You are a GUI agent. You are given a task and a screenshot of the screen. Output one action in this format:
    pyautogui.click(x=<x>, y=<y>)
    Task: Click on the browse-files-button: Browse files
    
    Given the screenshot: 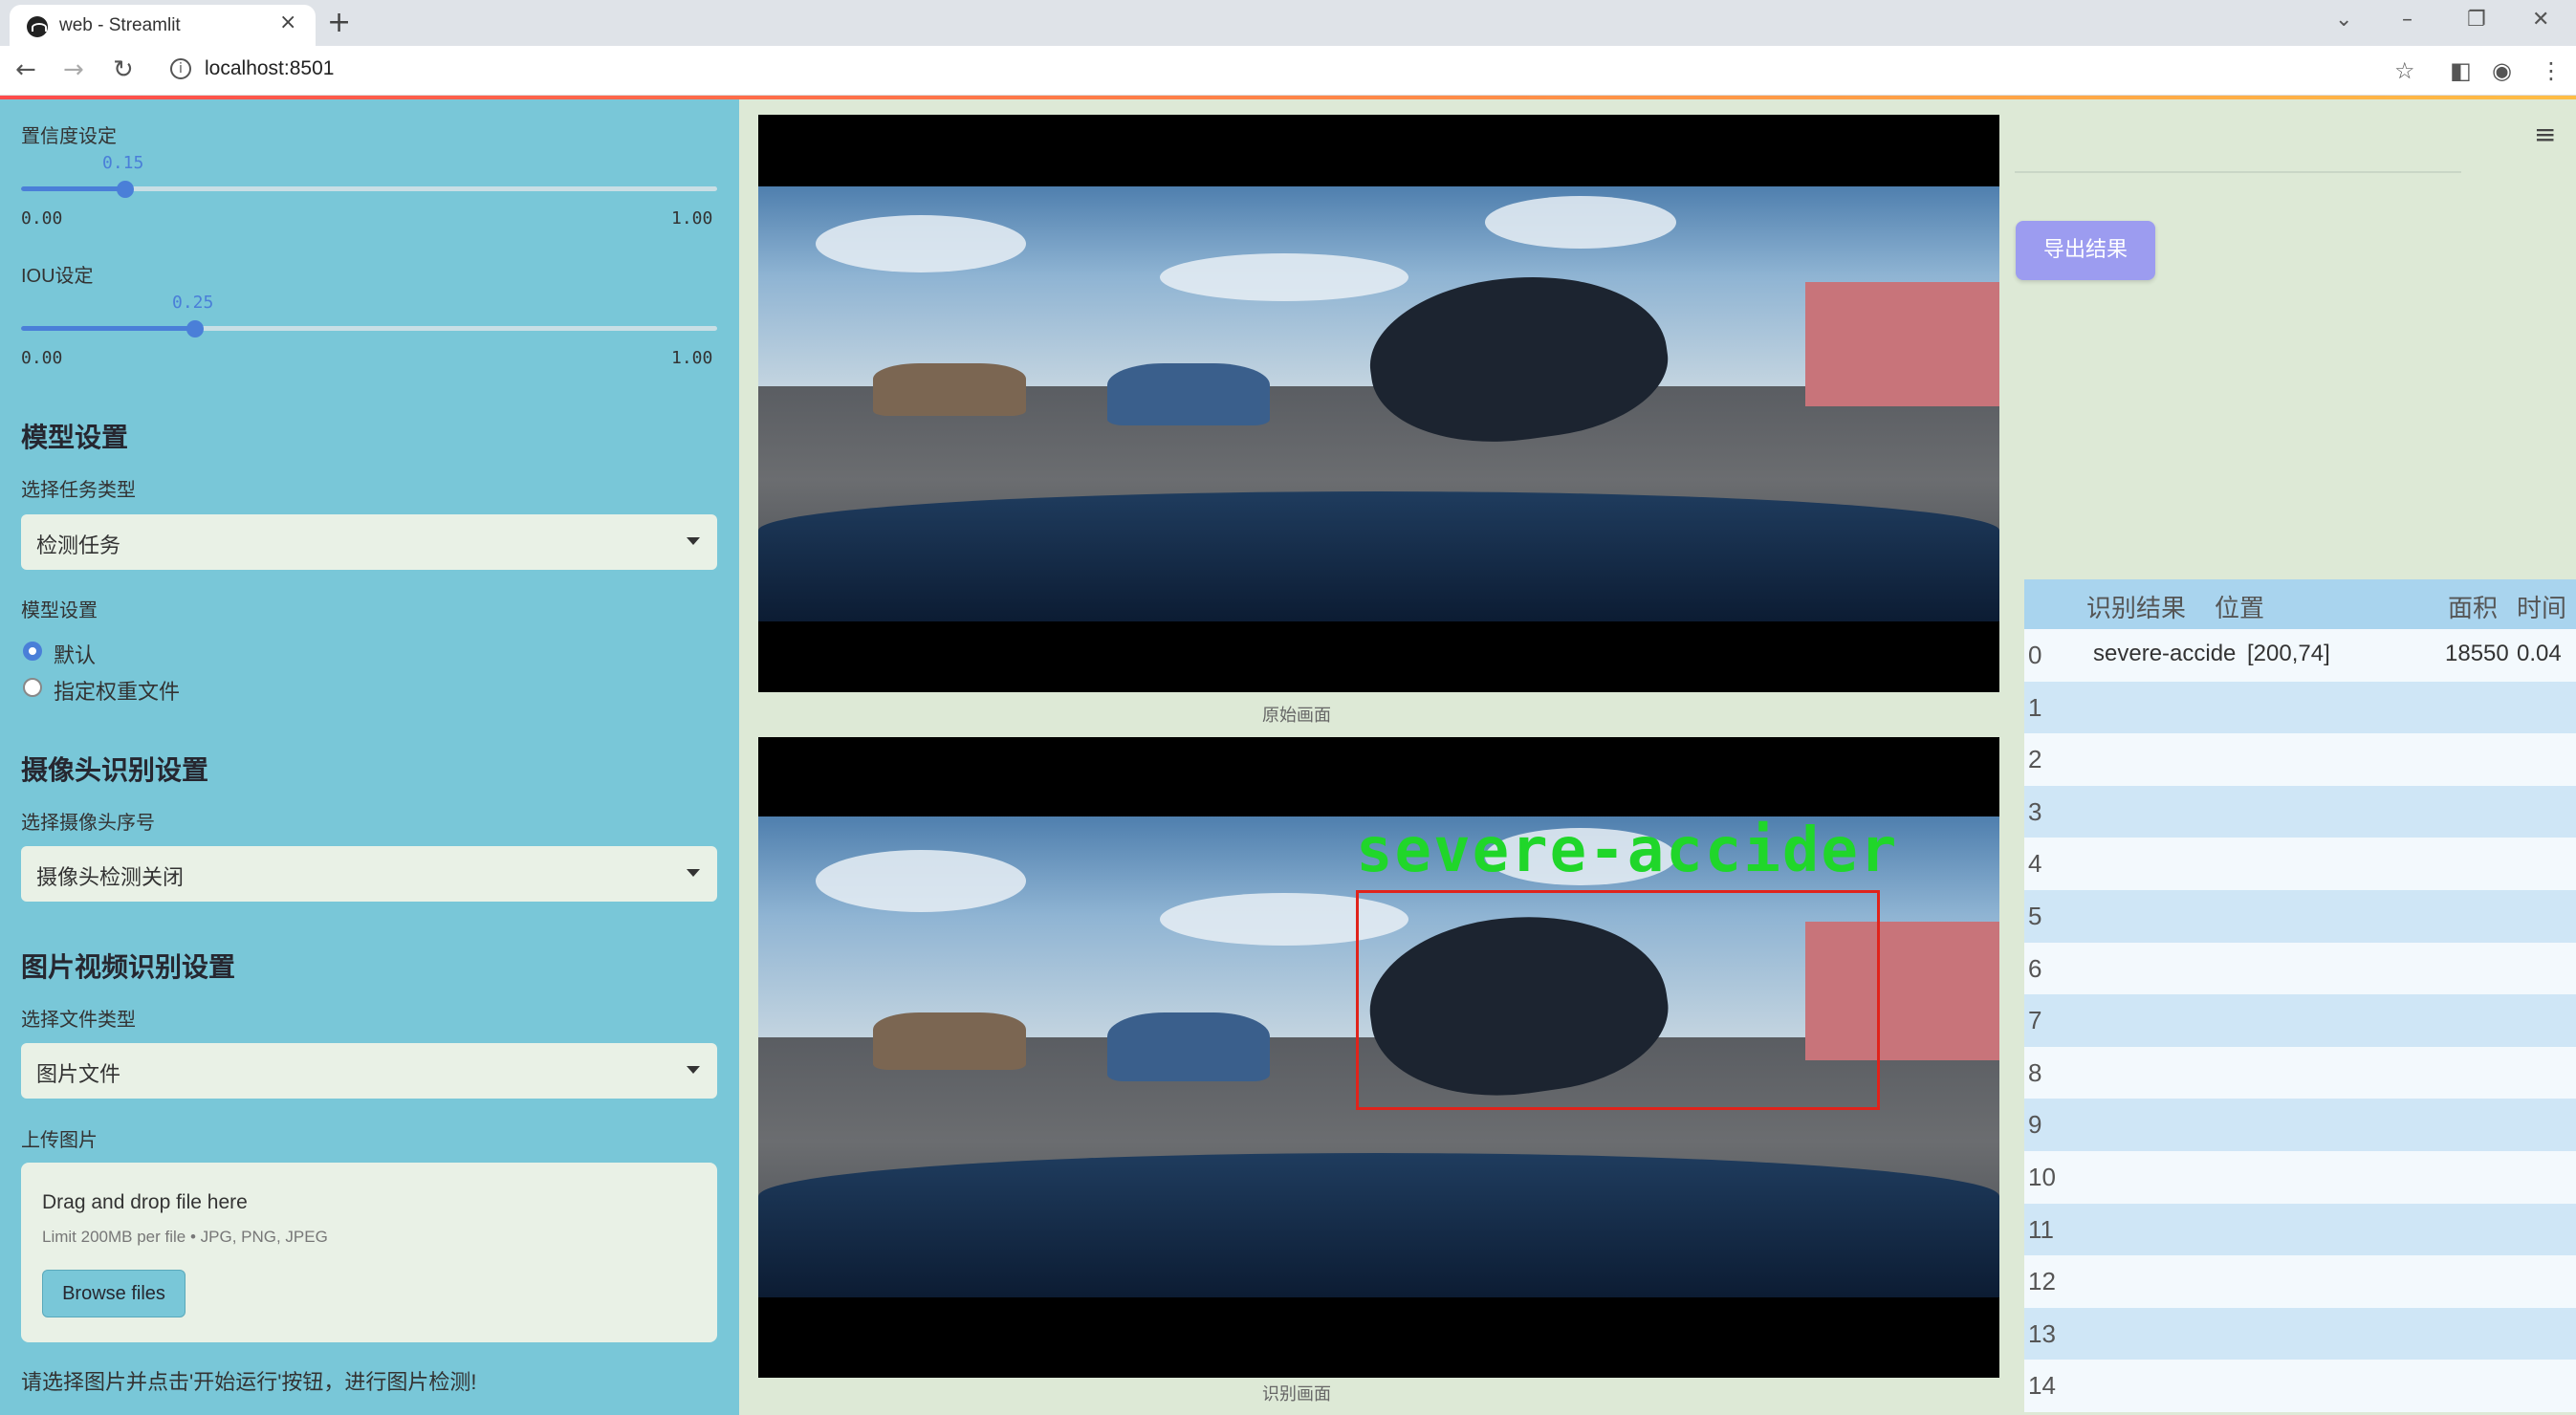 What is the action you would take?
    pyautogui.click(x=114, y=1293)
    